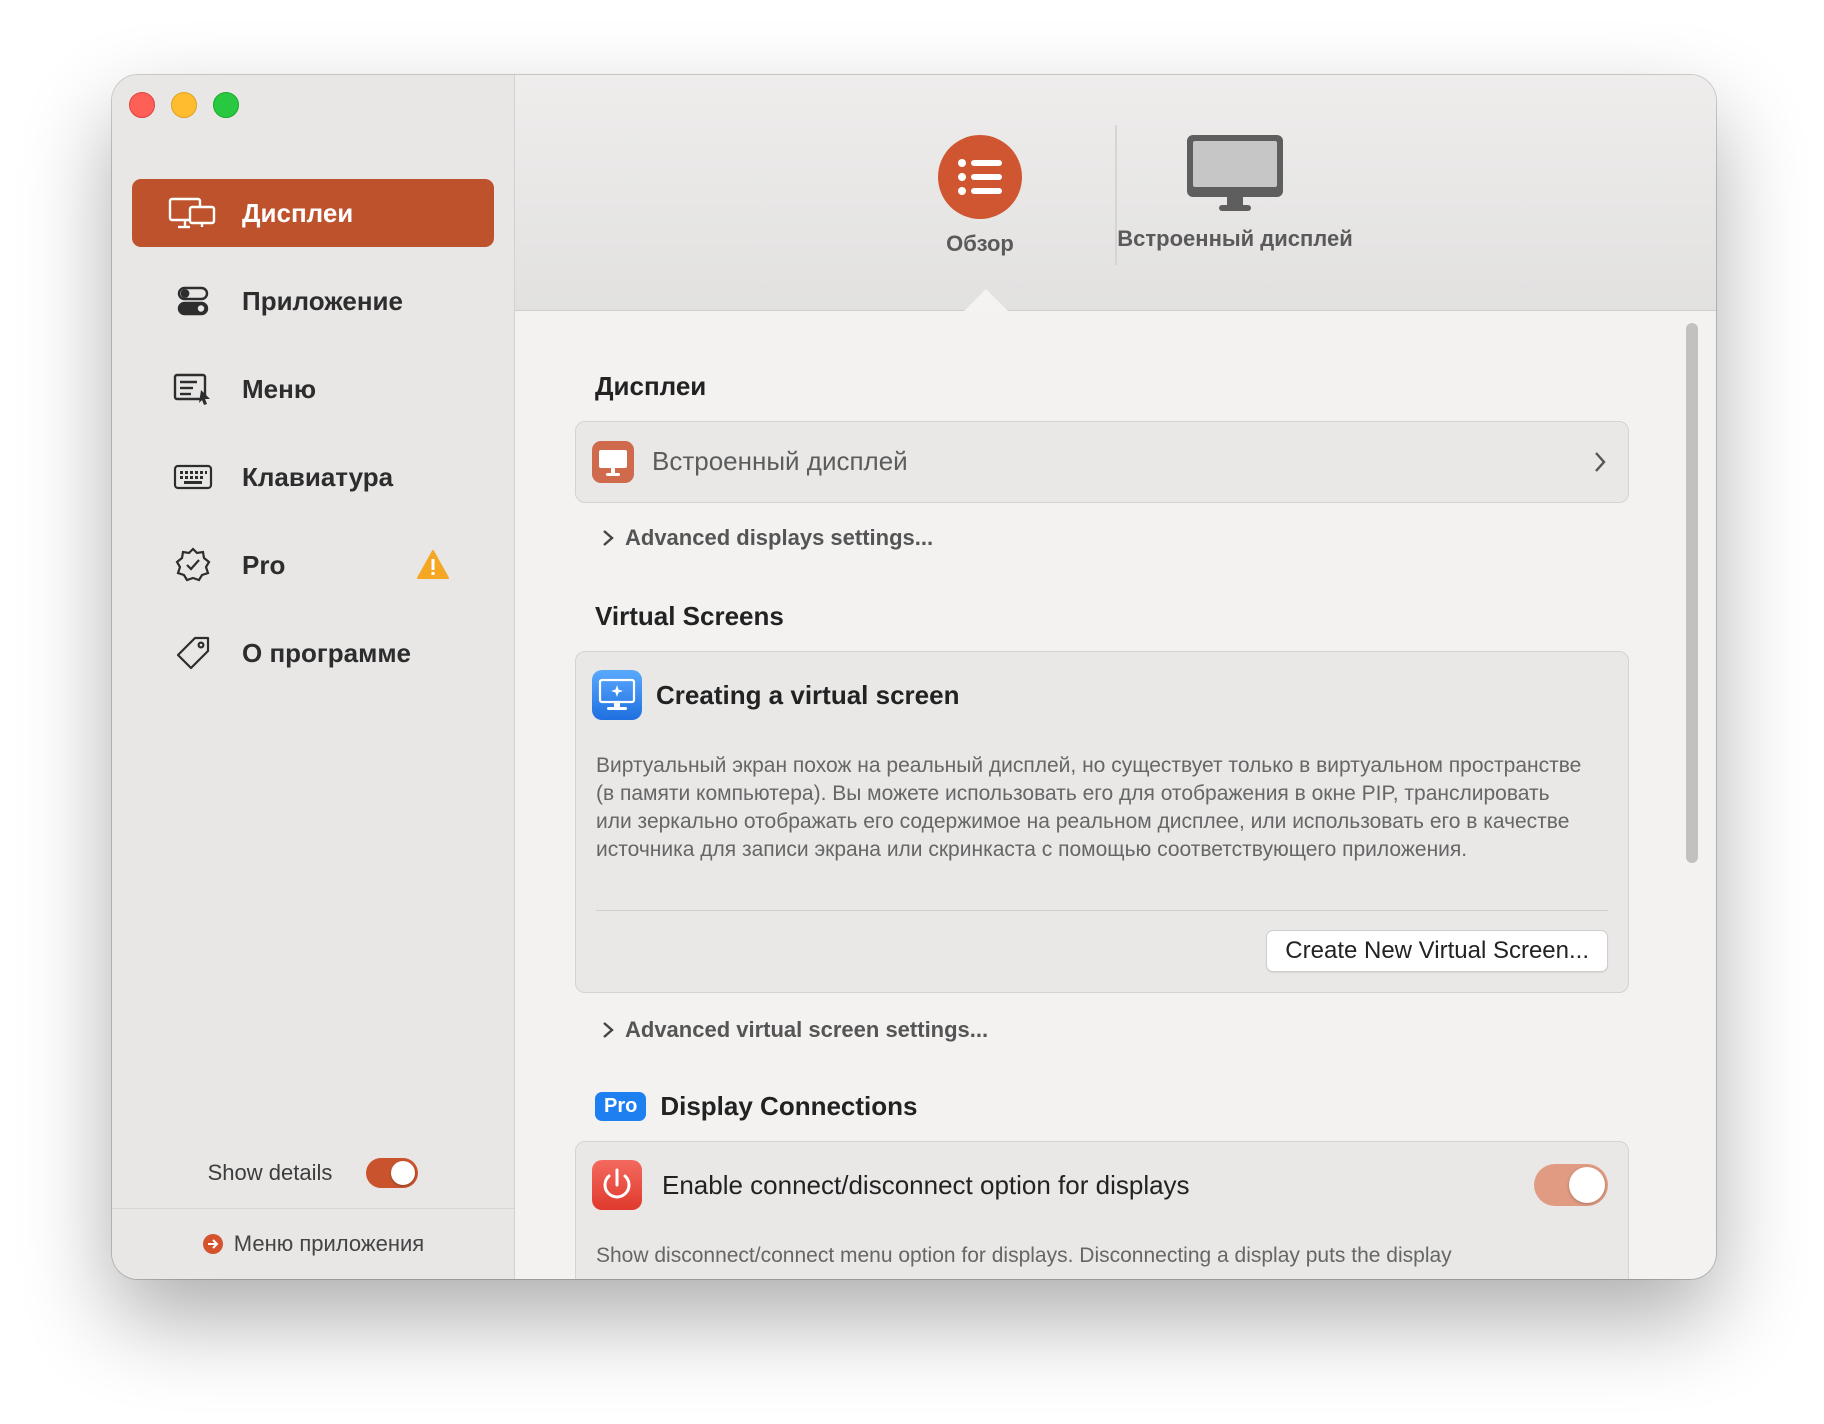 This screenshot has height=1424, width=1824. I want to click on toggles-icon, so click(193, 301).